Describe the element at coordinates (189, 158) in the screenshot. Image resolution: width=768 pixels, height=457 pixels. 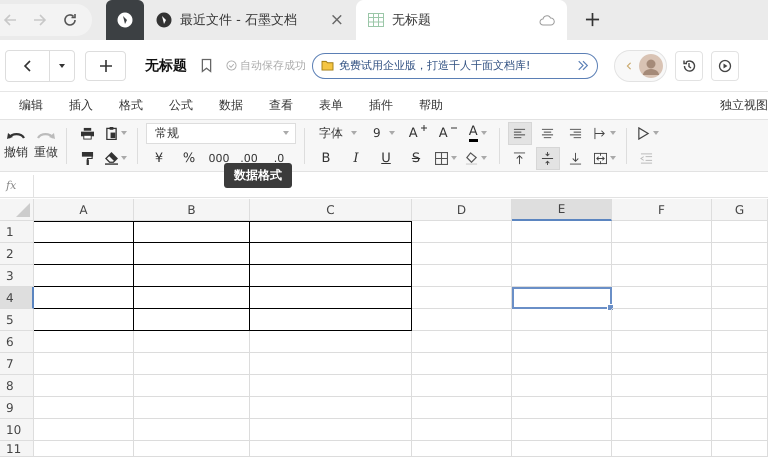
I see `percent-button: %` at that location.